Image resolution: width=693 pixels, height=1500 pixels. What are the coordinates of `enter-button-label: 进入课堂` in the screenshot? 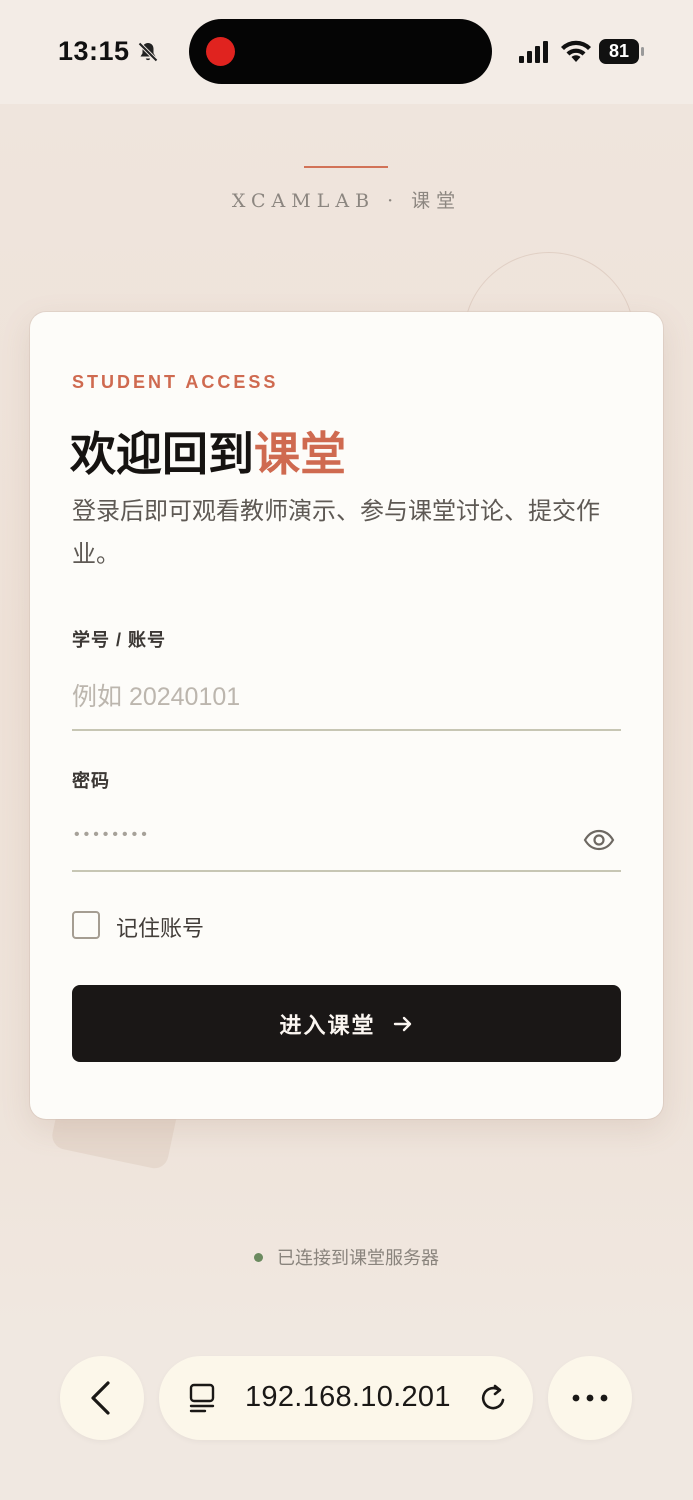 It's located at (327, 1025).